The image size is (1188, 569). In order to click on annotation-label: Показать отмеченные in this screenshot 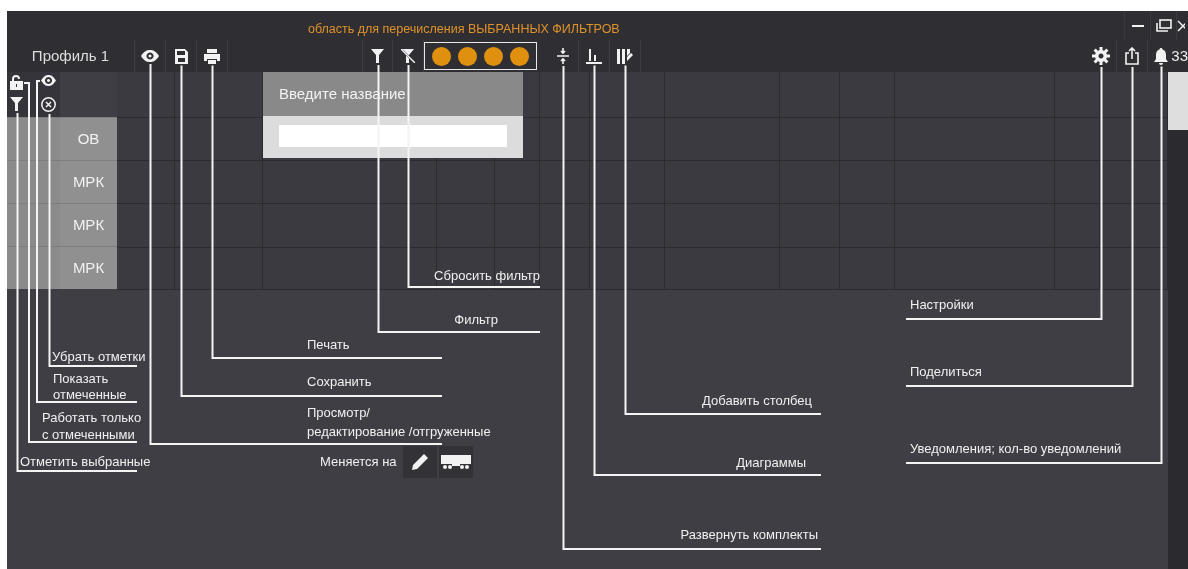, I will do `click(90, 387)`.